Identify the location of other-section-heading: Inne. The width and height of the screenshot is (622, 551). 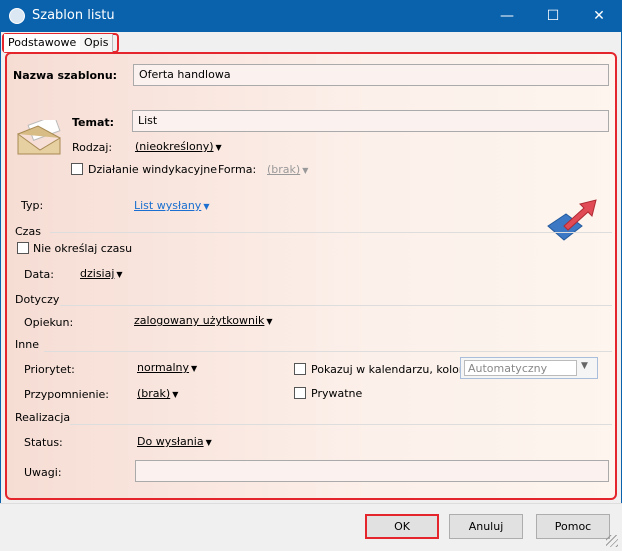
(27, 344).